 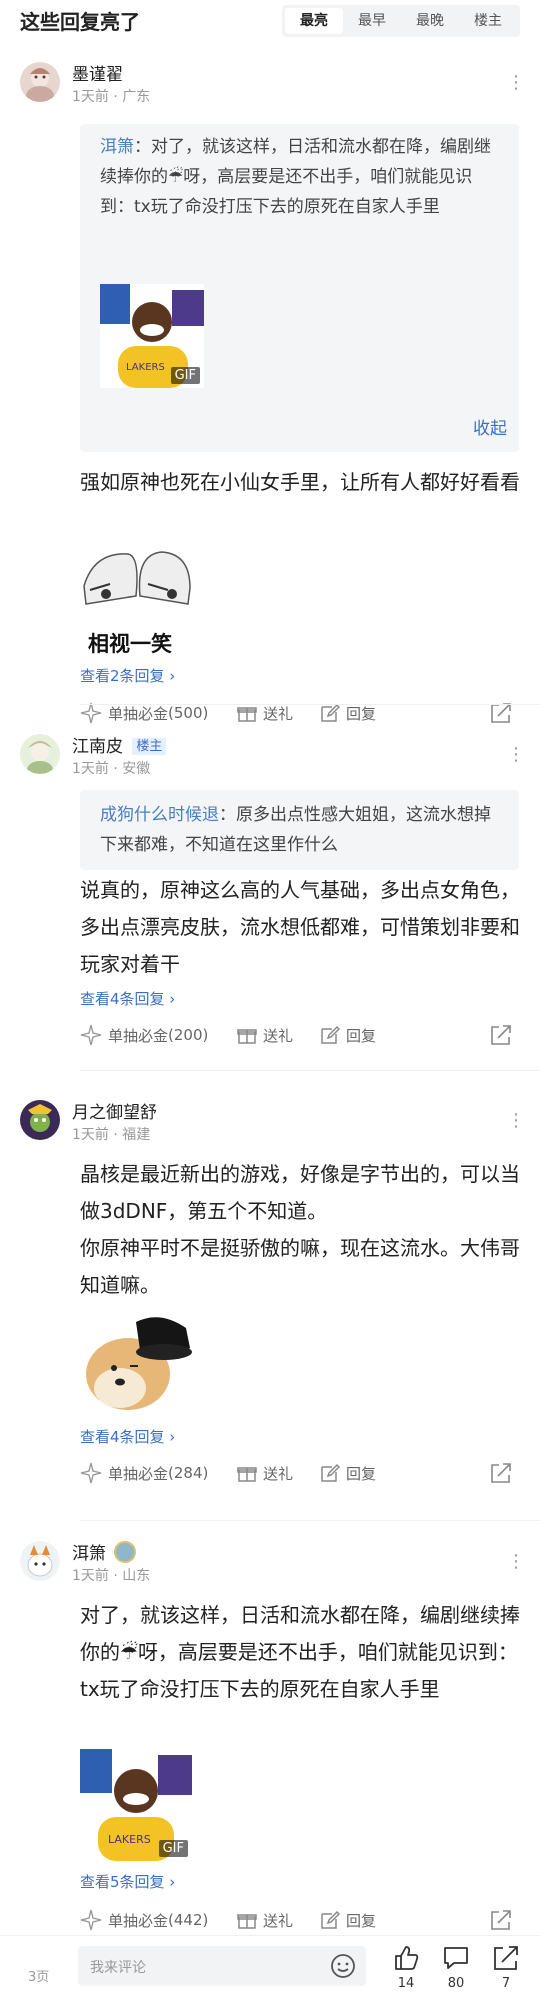 I want to click on comment-meta: 1天前 · 福建, so click(x=111, y=1134).